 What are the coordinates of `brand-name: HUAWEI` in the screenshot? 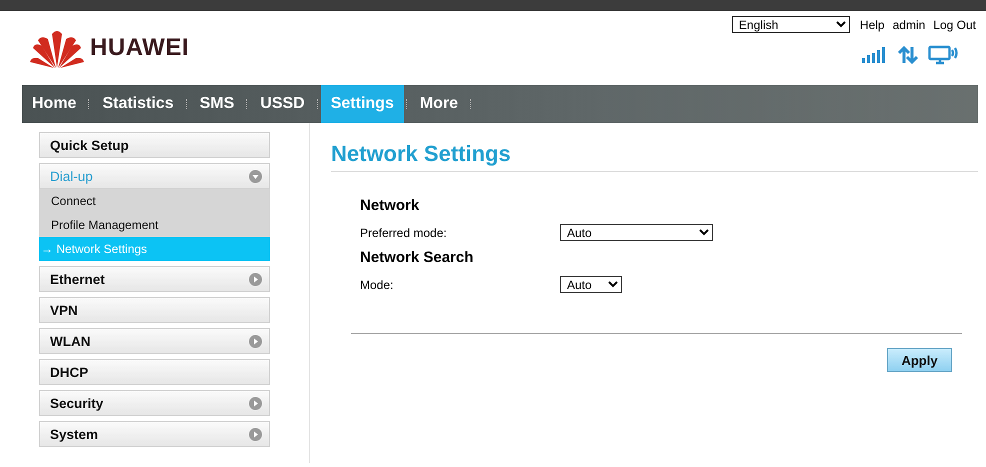 It's located at (139, 48).